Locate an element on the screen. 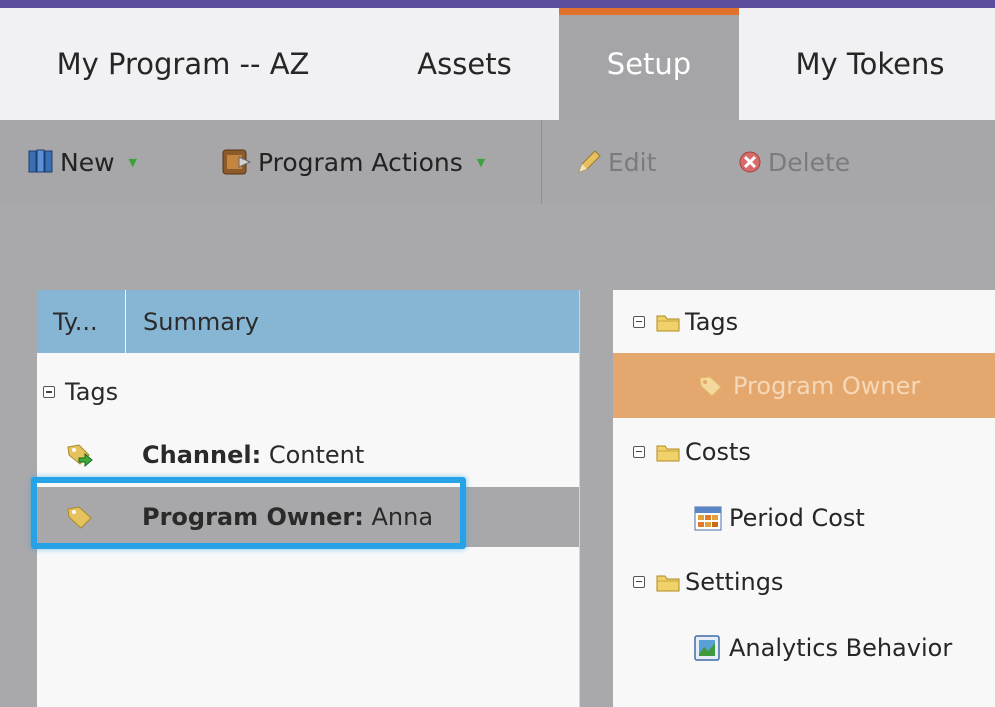 Image resolution: width=995 pixels, height=707 pixels. row-key: Channel: is located at coordinates (202, 454).